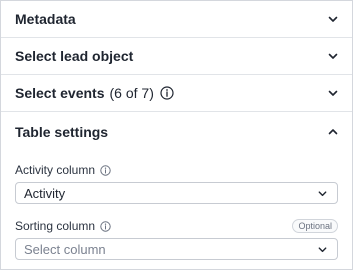 The height and width of the screenshot is (270, 353). What do you see at coordinates (176, 170) in the screenshot?
I see `activity-column-label-row: Activity column` at bounding box center [176, 170].